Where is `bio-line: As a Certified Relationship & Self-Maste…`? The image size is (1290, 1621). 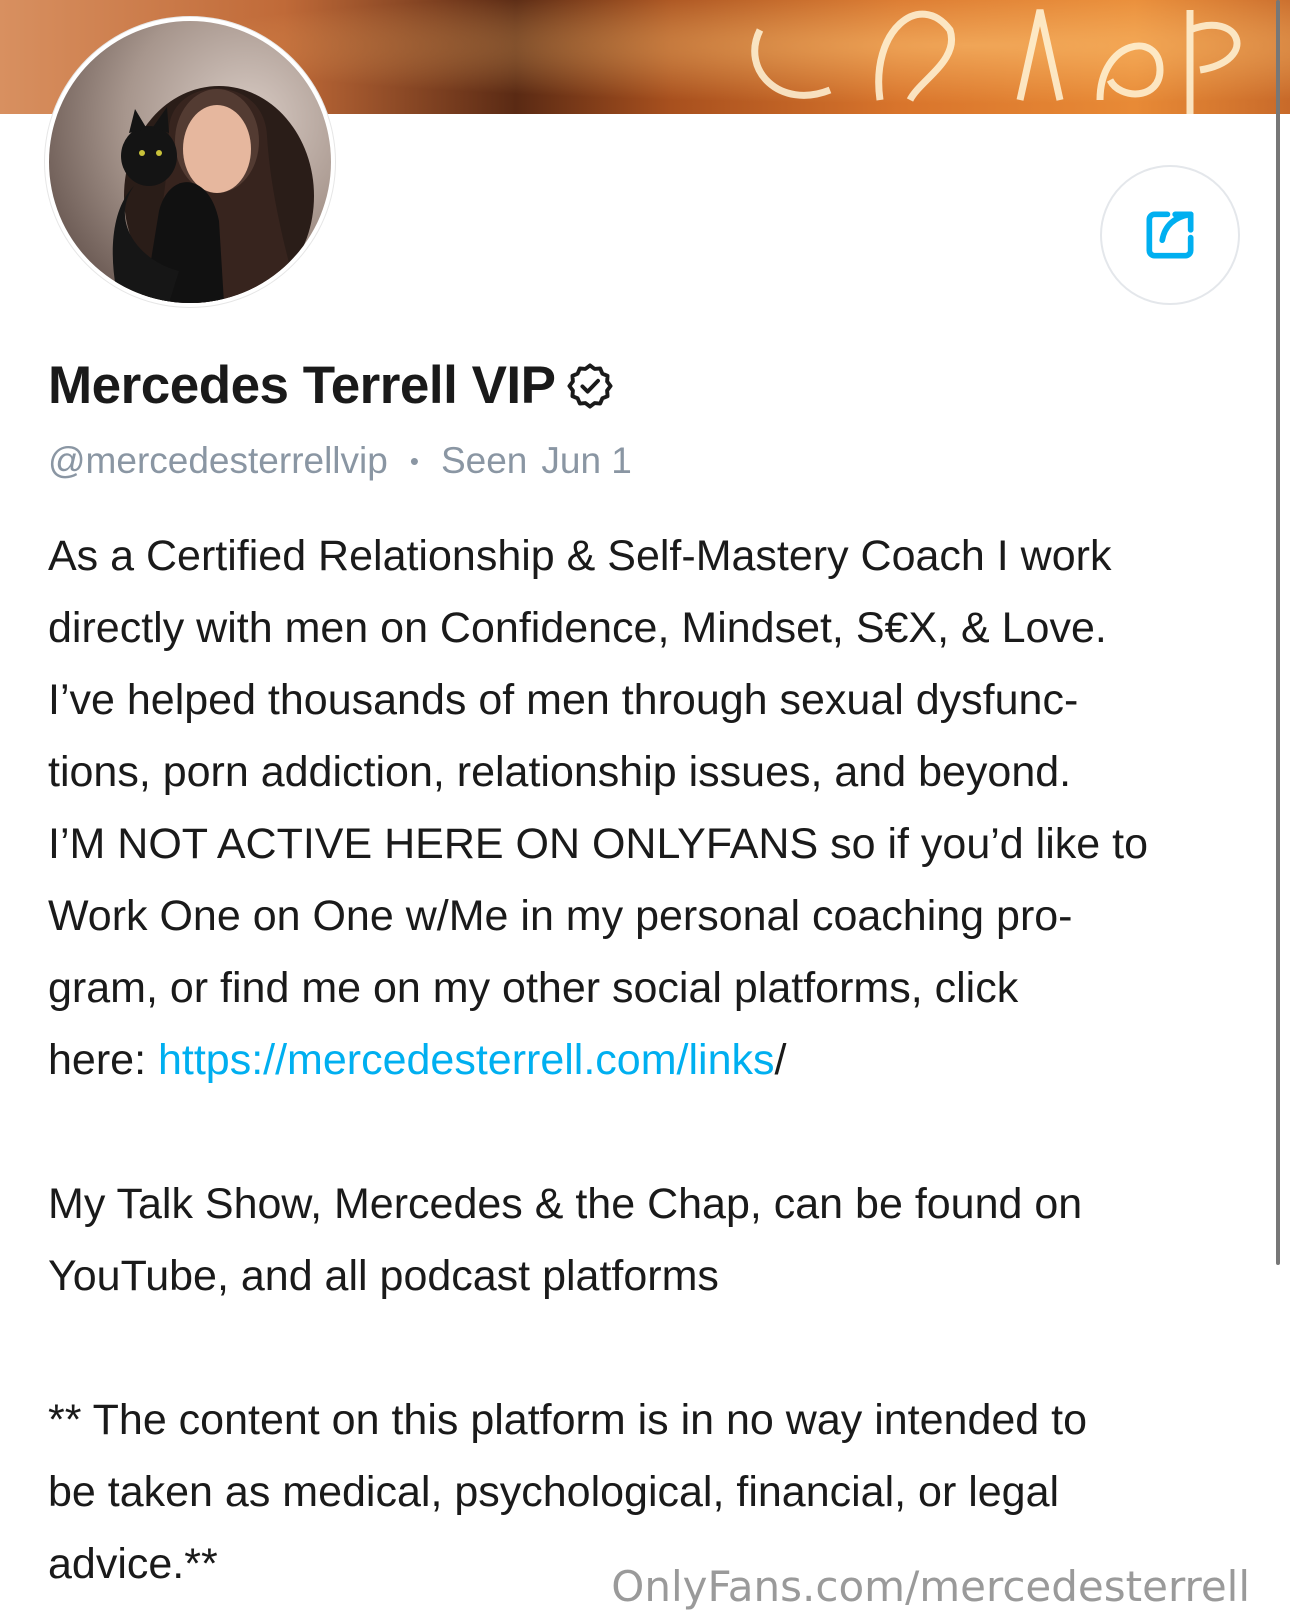 bio-line: As a Certified Relationship & Self-Maste… is located at coordinates (580, 556).